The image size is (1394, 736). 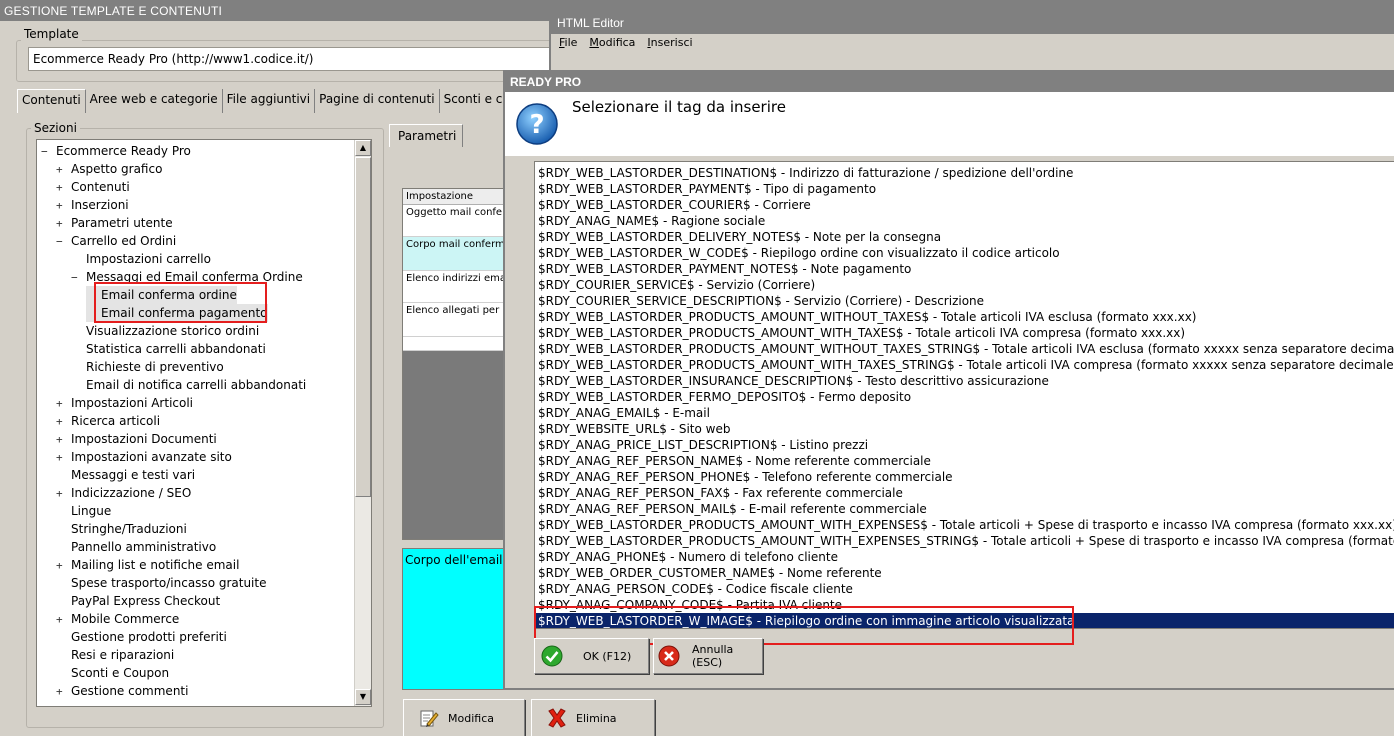 What do you see at coordinates (426, 135) in the screenshot?
I see `tab-parametri: Parametri` at bounding box center [426, 135].